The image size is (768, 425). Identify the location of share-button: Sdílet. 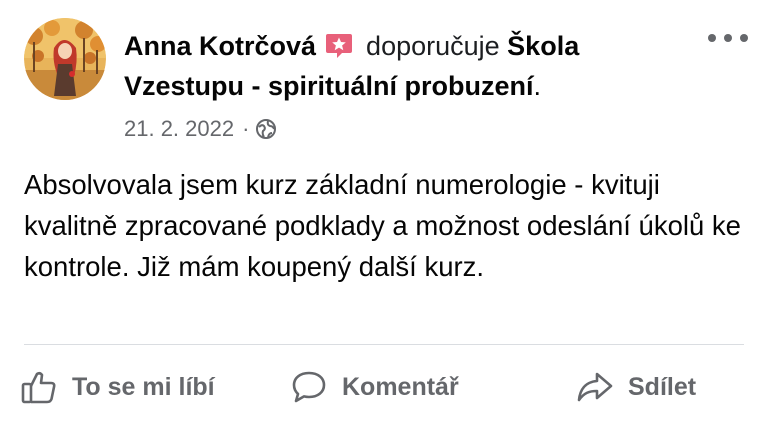
(636, 387).